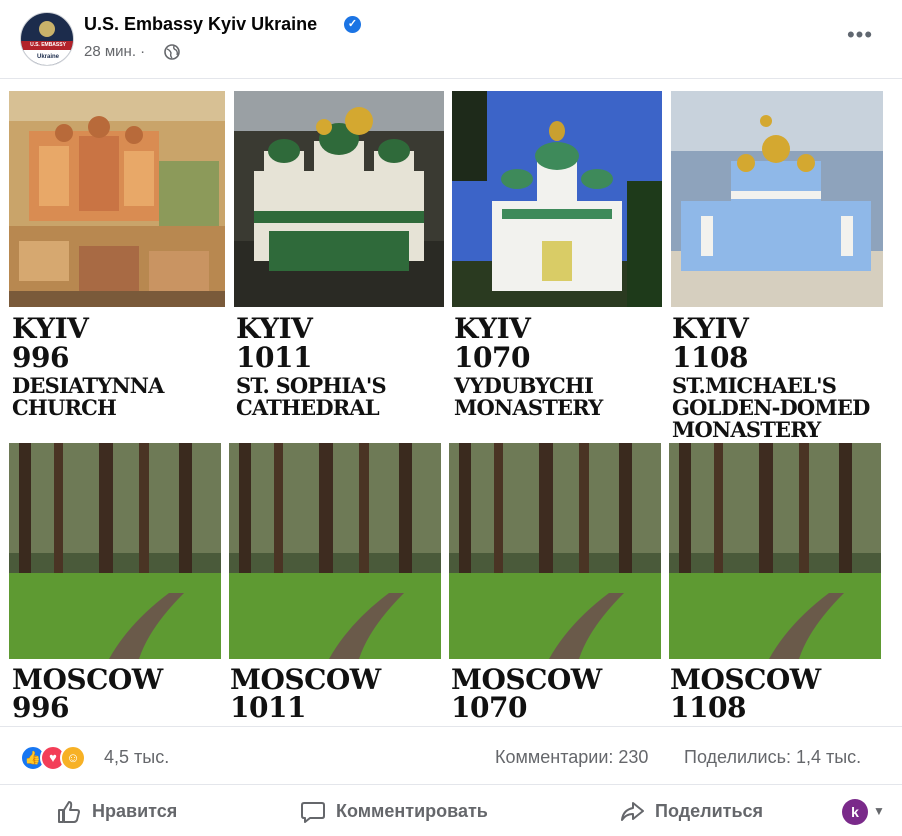 Image resolution: width=902 pixels, height=836 pixels. Describe the element at coordinates (308, 407) in the screenshot. I see `kyiv-caption-name: CATHEDRAL` at that location.